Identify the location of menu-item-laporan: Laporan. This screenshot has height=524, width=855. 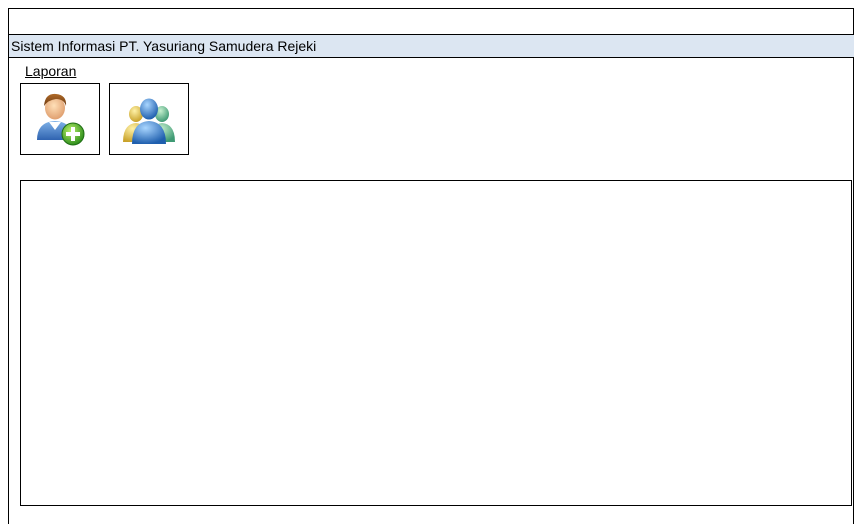
(50, 71).